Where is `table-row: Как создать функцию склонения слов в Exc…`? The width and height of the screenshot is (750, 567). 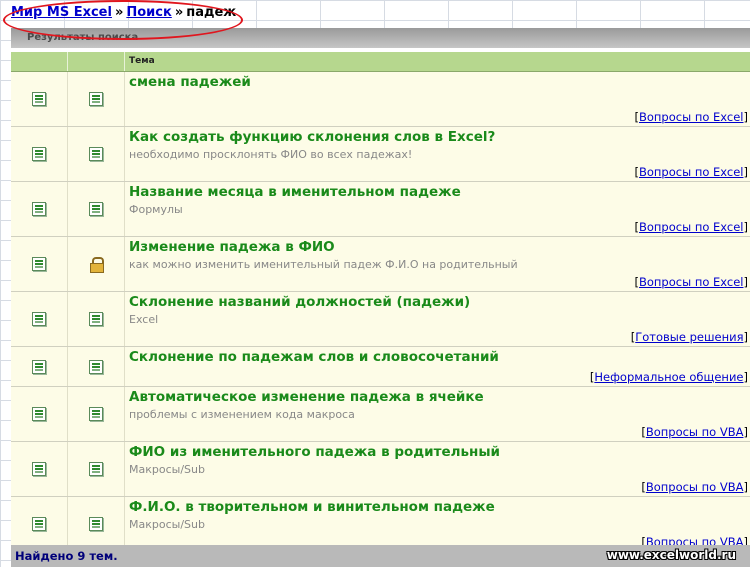 table-row: Как создать функцию склонения слов в Exc… is located at coordinates (380, 154).